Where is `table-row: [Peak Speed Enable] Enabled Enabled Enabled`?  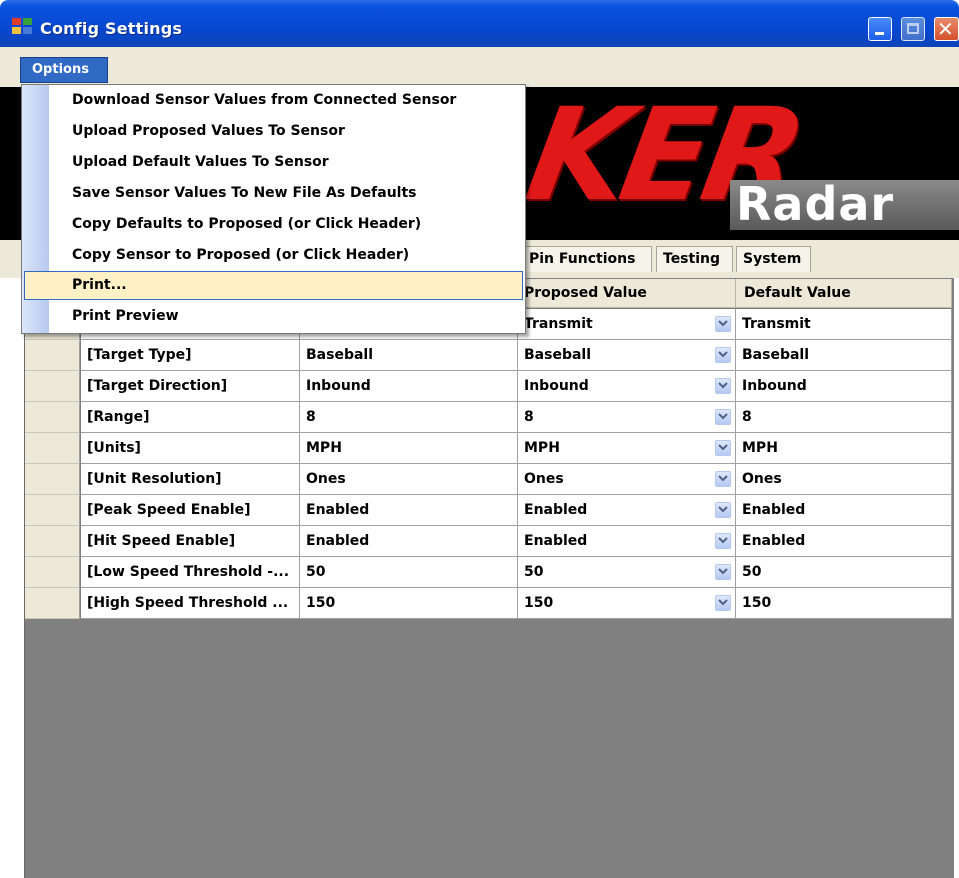 table-row: [Peak Speed Enable] Enabled Enabled Enabled is located at coordinates (488, 510).